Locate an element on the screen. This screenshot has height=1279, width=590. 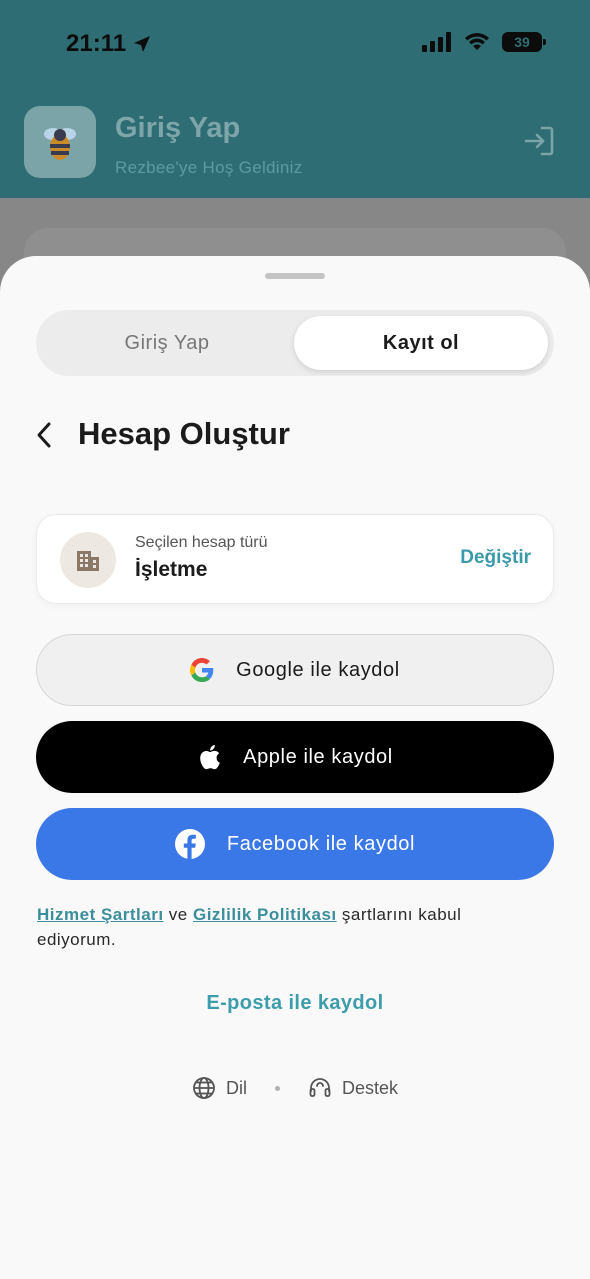
signal-icon is located at coordinates (436, 42).